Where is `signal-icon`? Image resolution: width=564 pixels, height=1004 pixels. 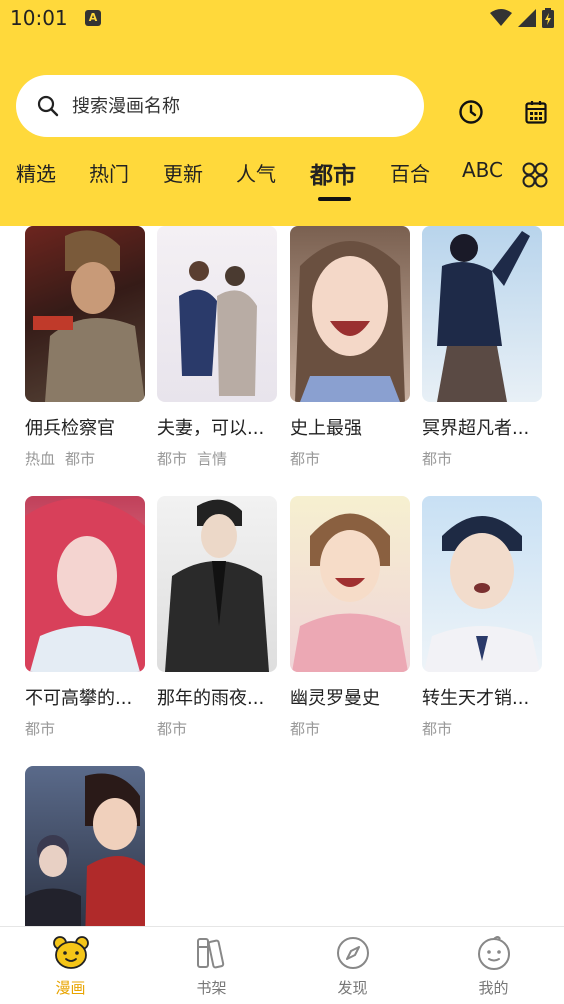
signal-icon is located at coordinates (527, 18).